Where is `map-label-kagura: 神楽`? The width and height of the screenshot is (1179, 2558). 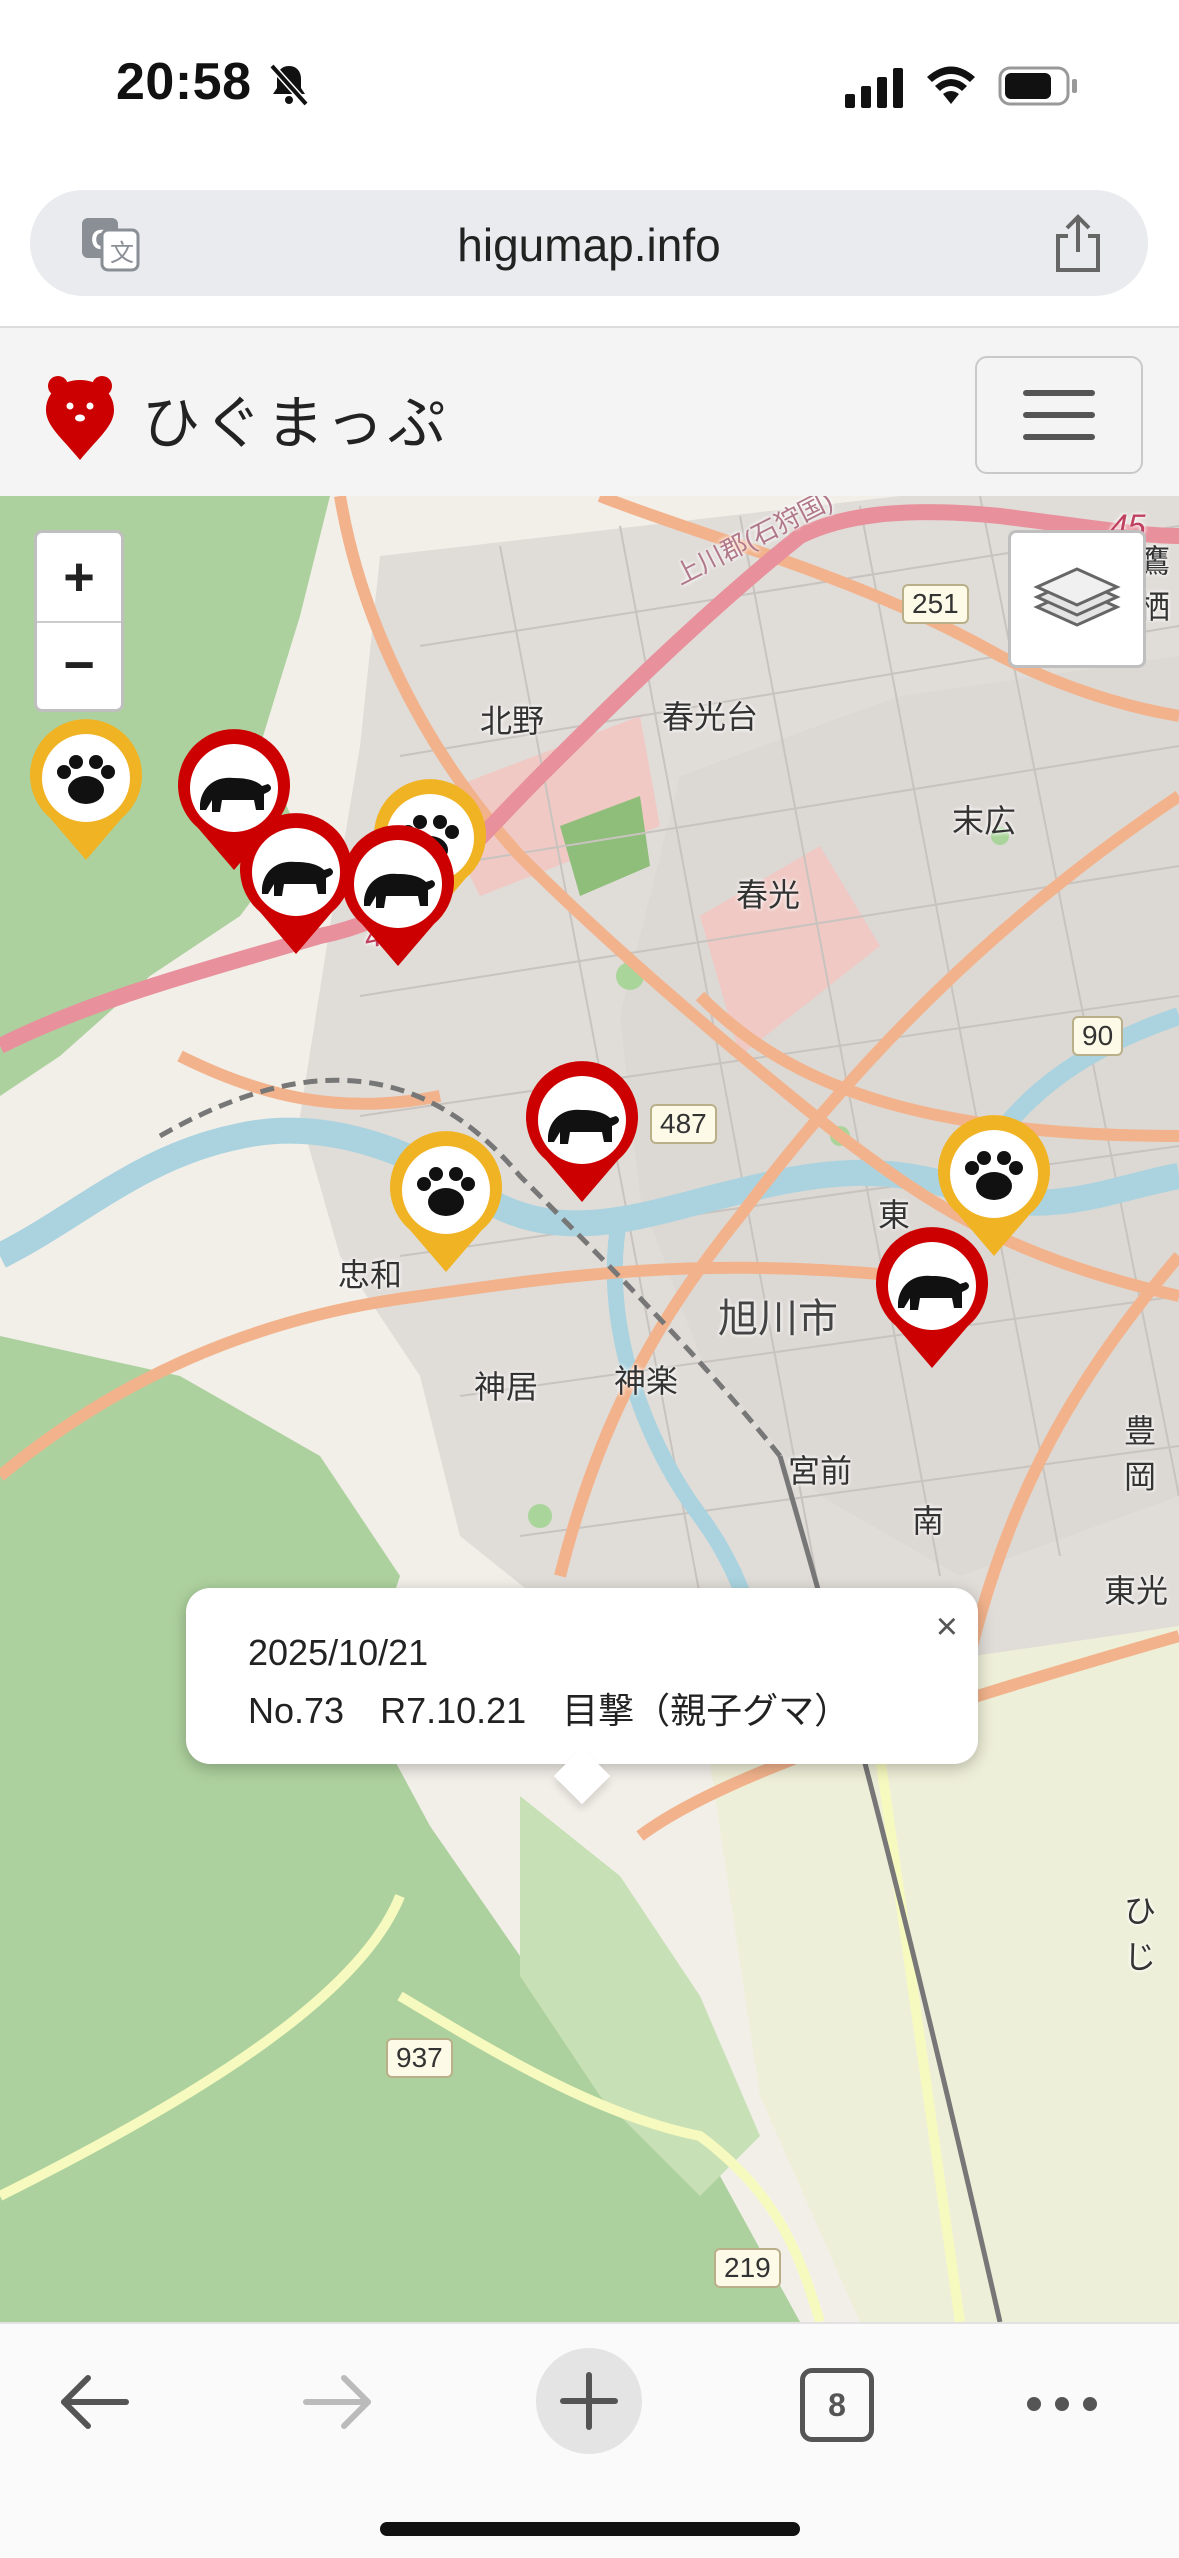
map-label-kagura: 神楽 is located at coordinates (646, 1381).